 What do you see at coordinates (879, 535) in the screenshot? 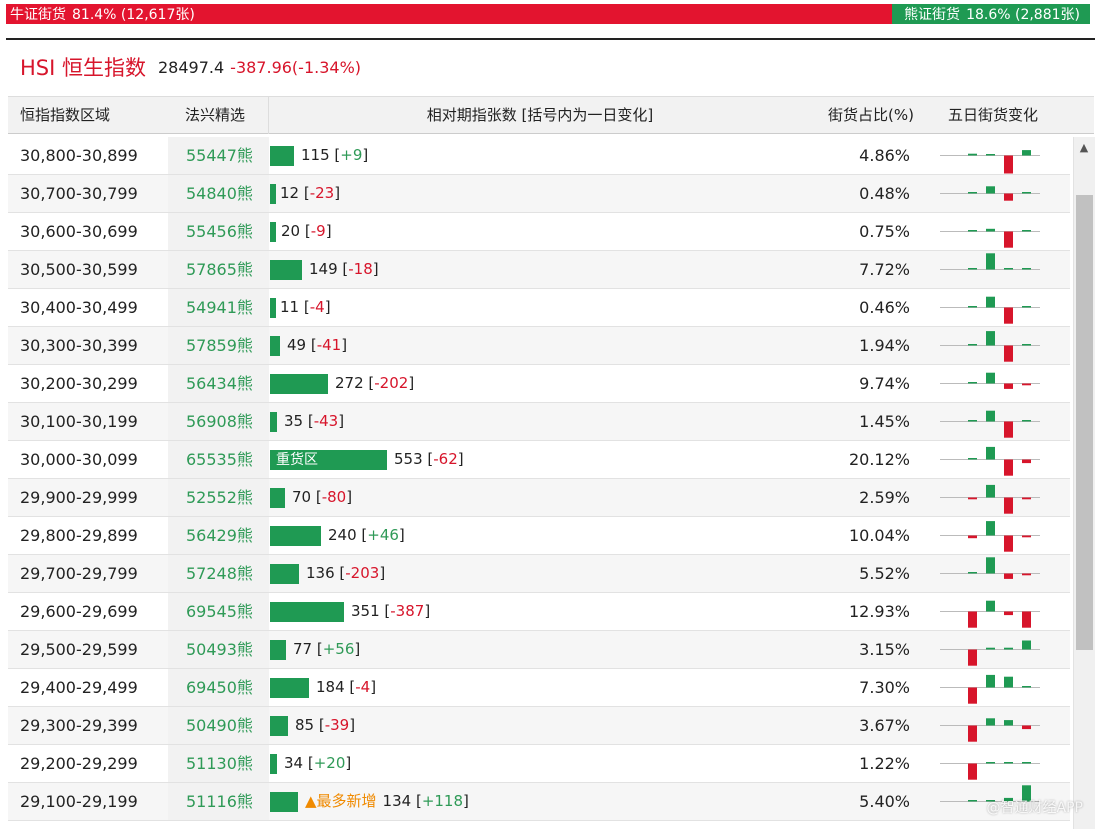
I see `percent-cell: 10.04%` at bounding box center [879, 535].